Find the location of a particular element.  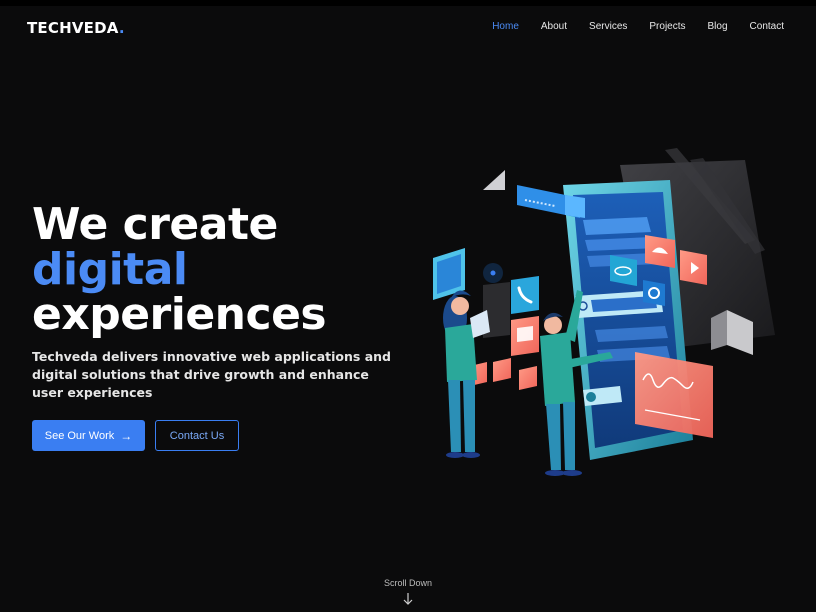

contact-us-button: Contact Us is located at coordinates (197, 435).